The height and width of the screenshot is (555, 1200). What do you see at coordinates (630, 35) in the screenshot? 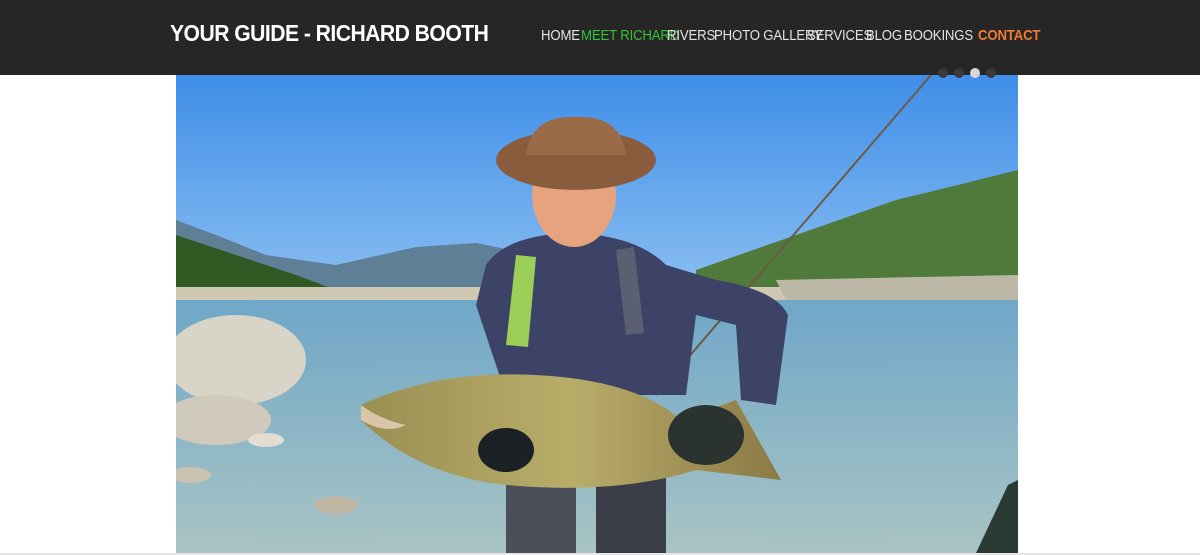
I see `nav-item-meet-richard: MEET RICHARD` at bounding box center [630, 35].